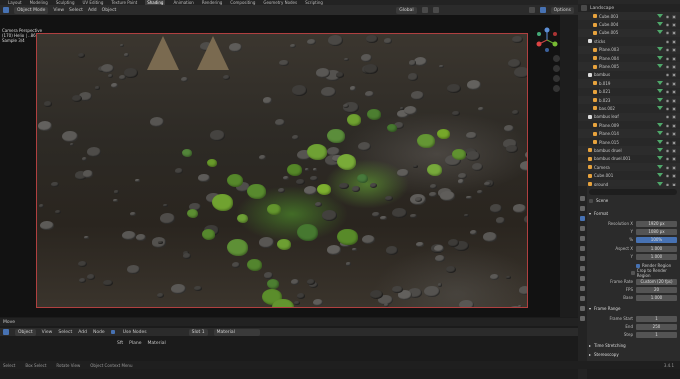 The image size is (680, 379). What do you see at coordinates (562, 10) in the screenshot?
I see `options-dropdown: Options` at bounding box center [562, 10].